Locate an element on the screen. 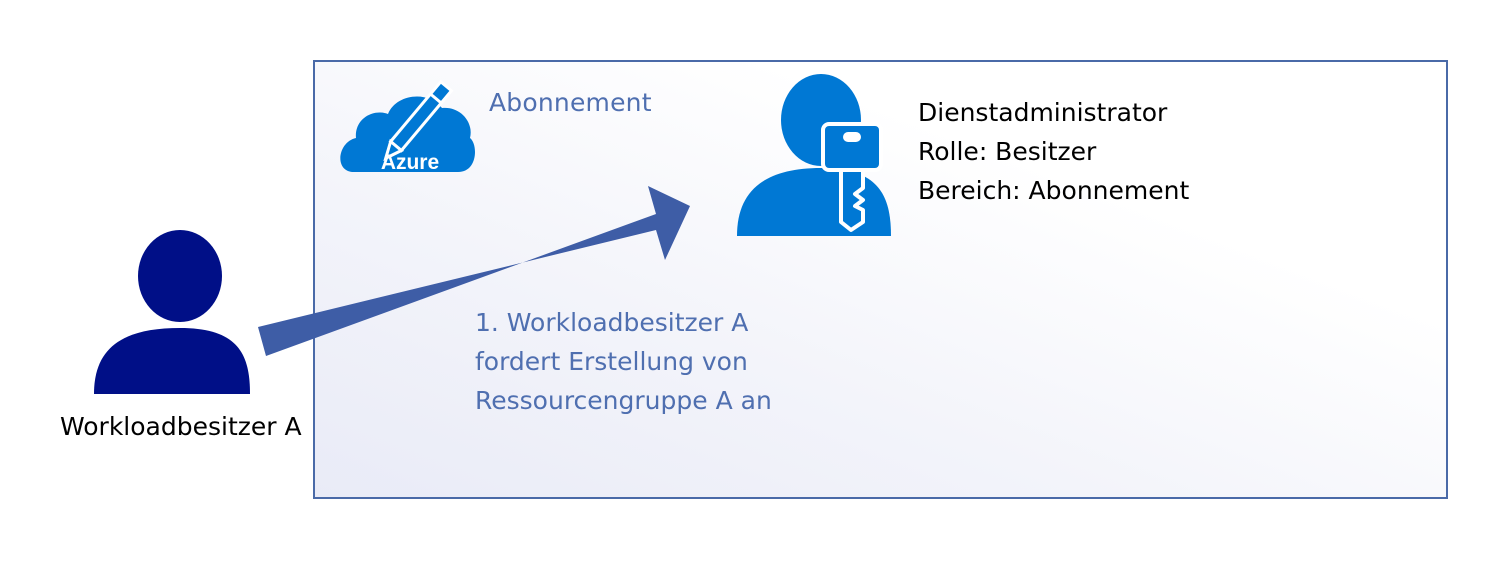 The width and height of the screenshot is (1498, 574). user-icon is located at coordinates (172, 312).